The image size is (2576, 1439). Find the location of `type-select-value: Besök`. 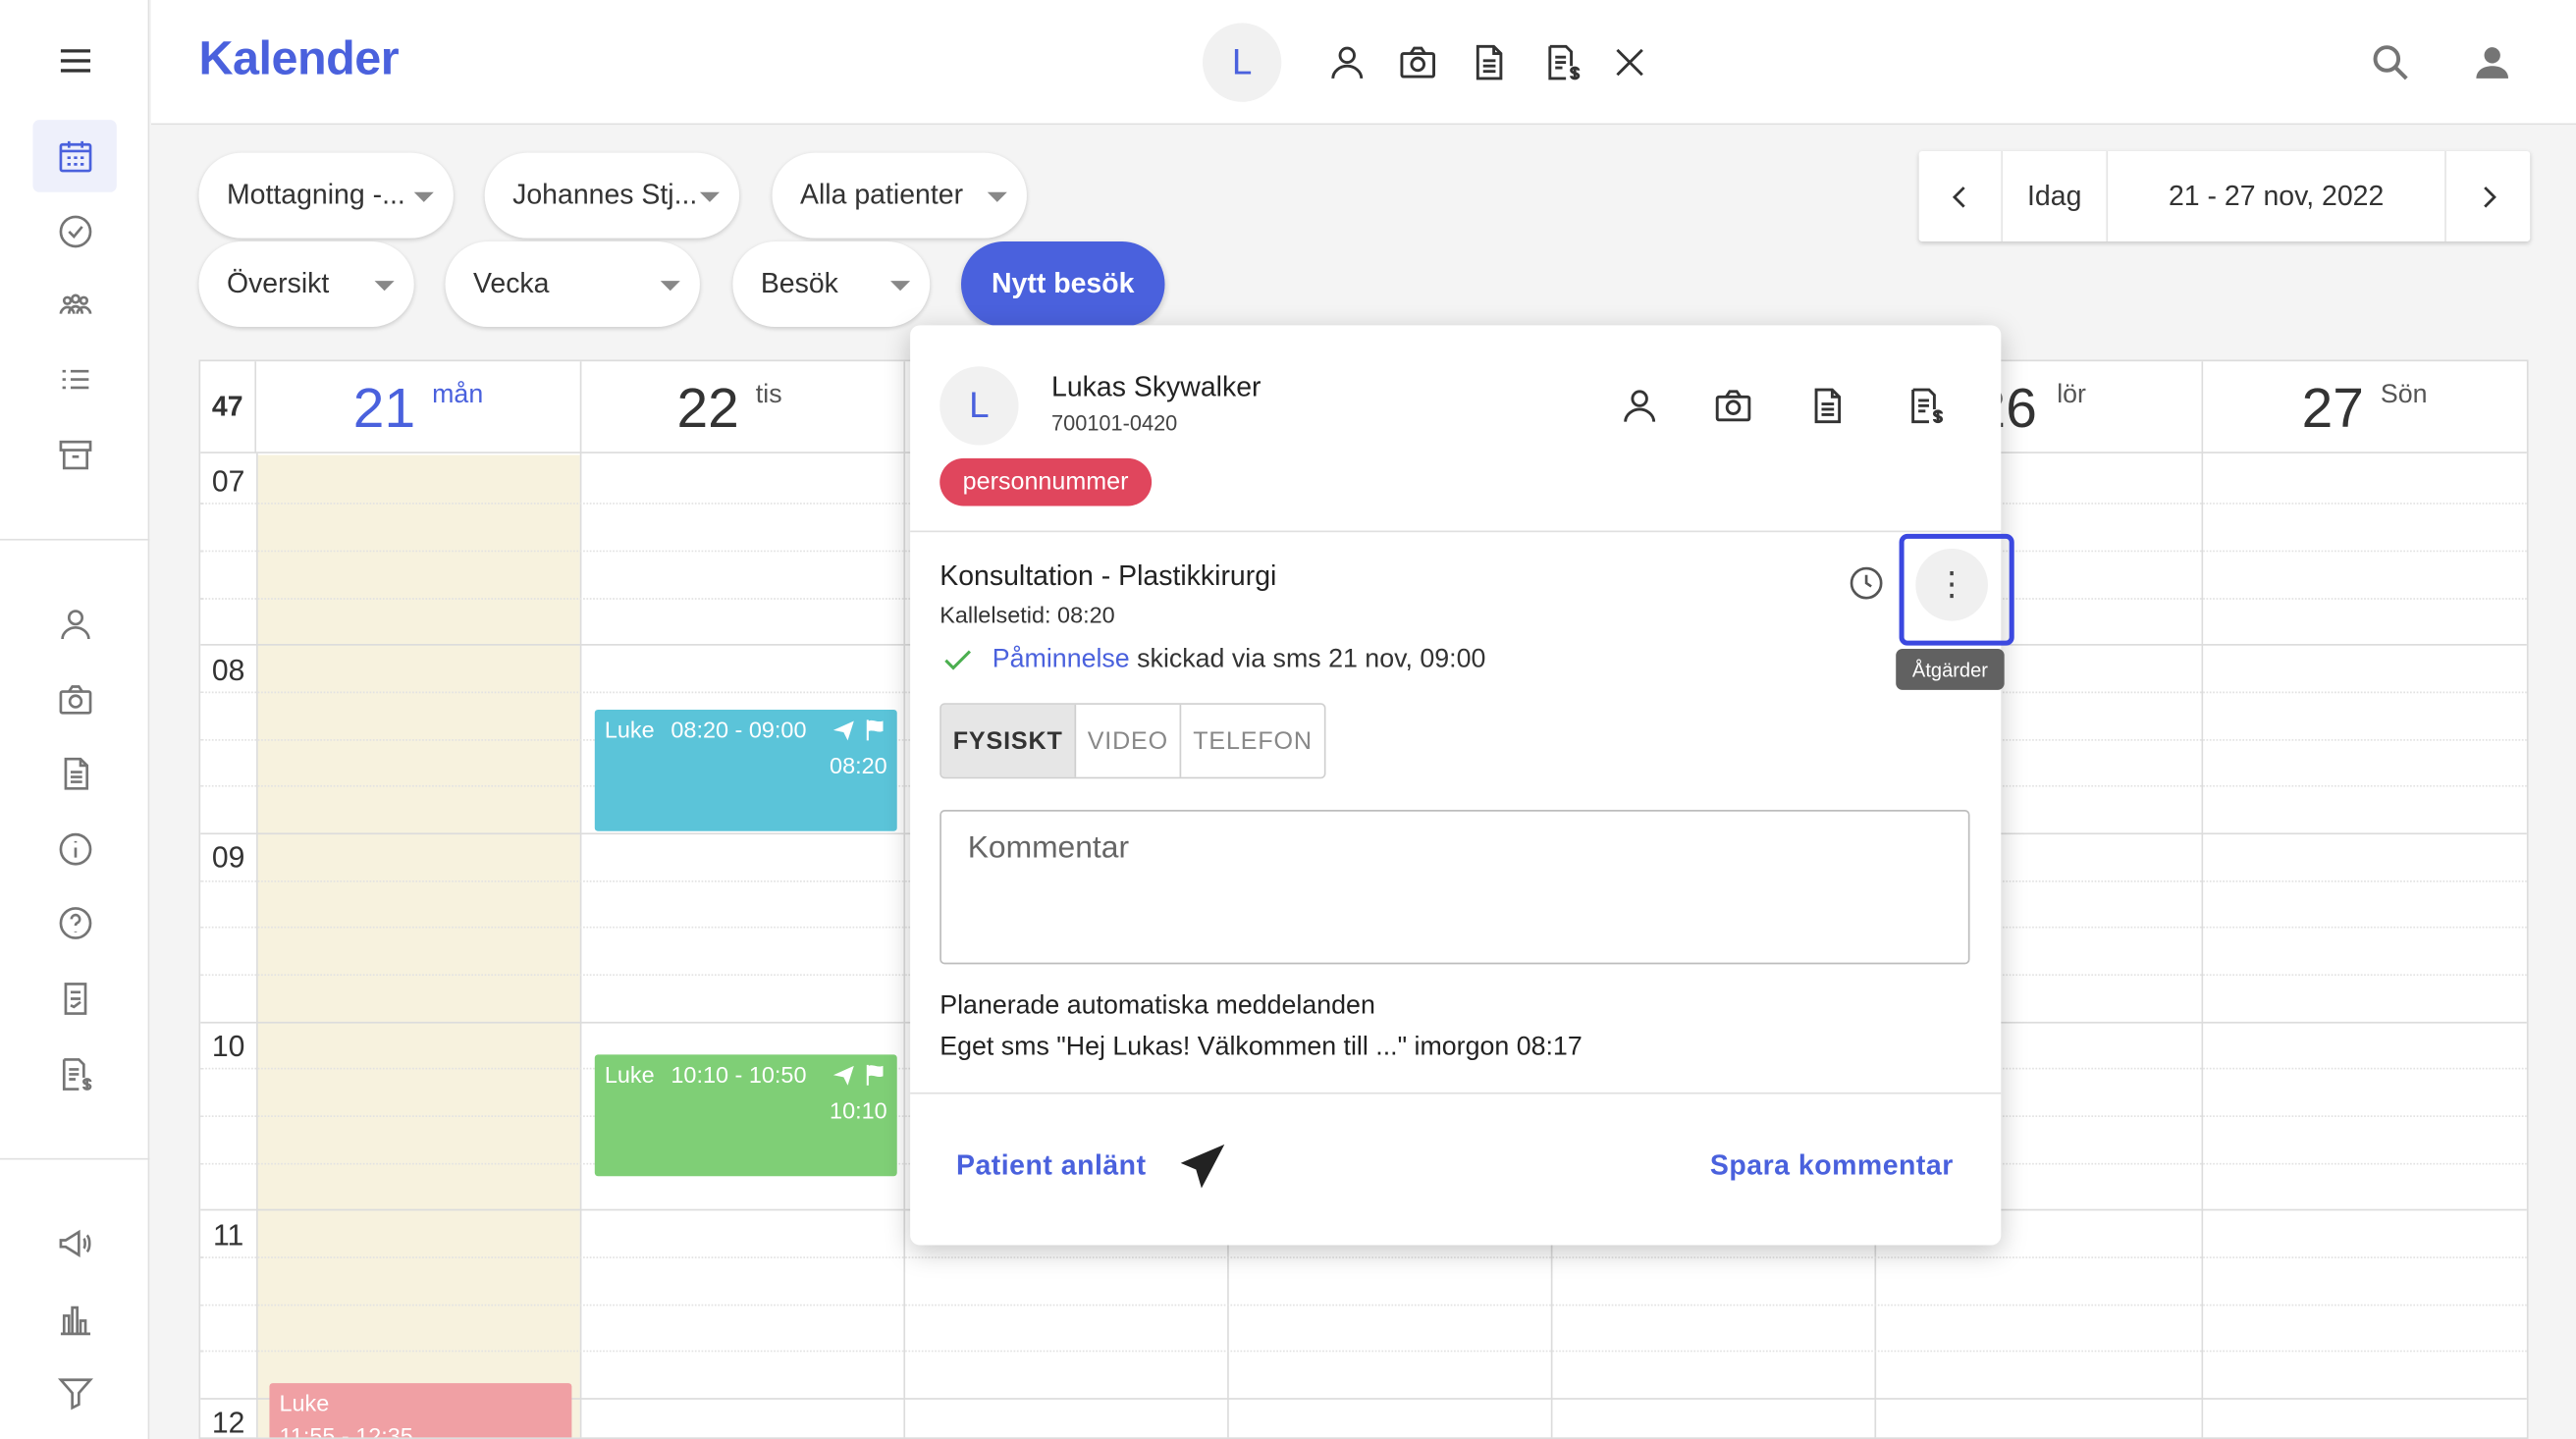

type-select-value: Besök is located at coordinates (799, 283).